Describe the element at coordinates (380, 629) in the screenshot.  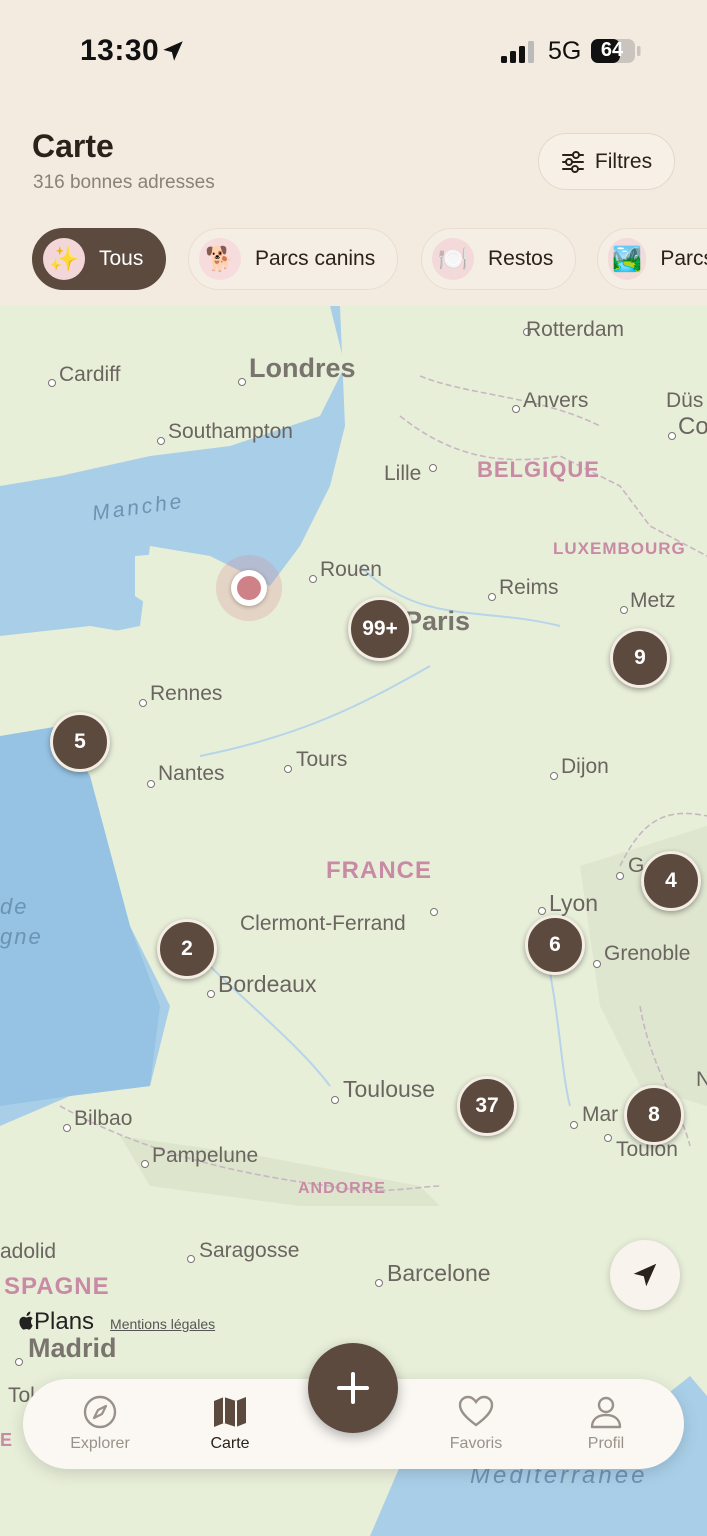
I see `cluster-marker: 99+` at that location.